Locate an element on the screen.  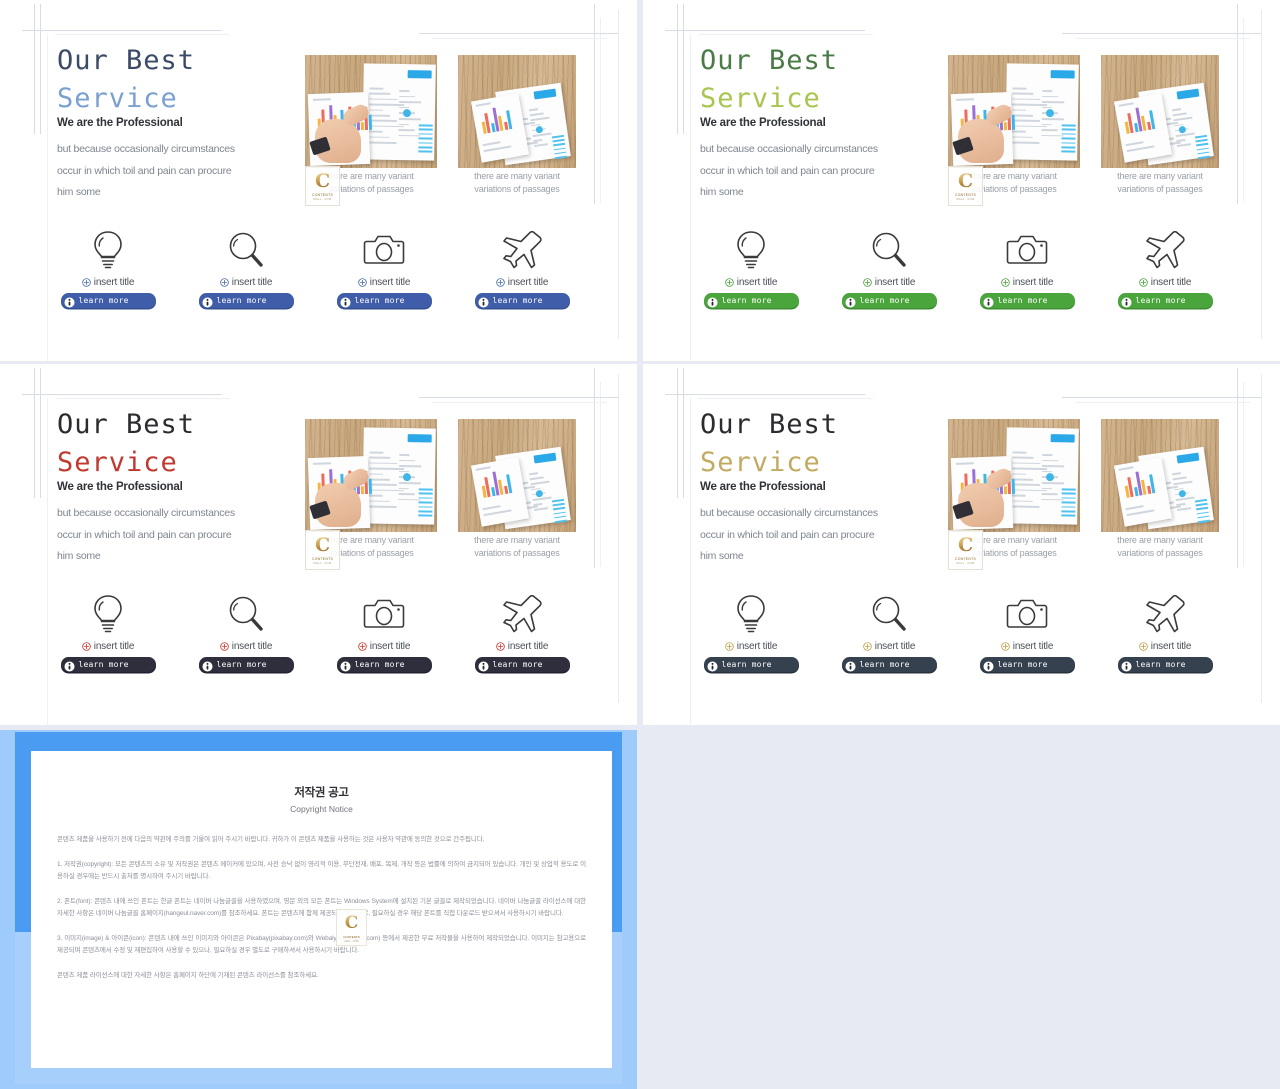
photo-documents-pointing is located at coordinates (1014, 475).